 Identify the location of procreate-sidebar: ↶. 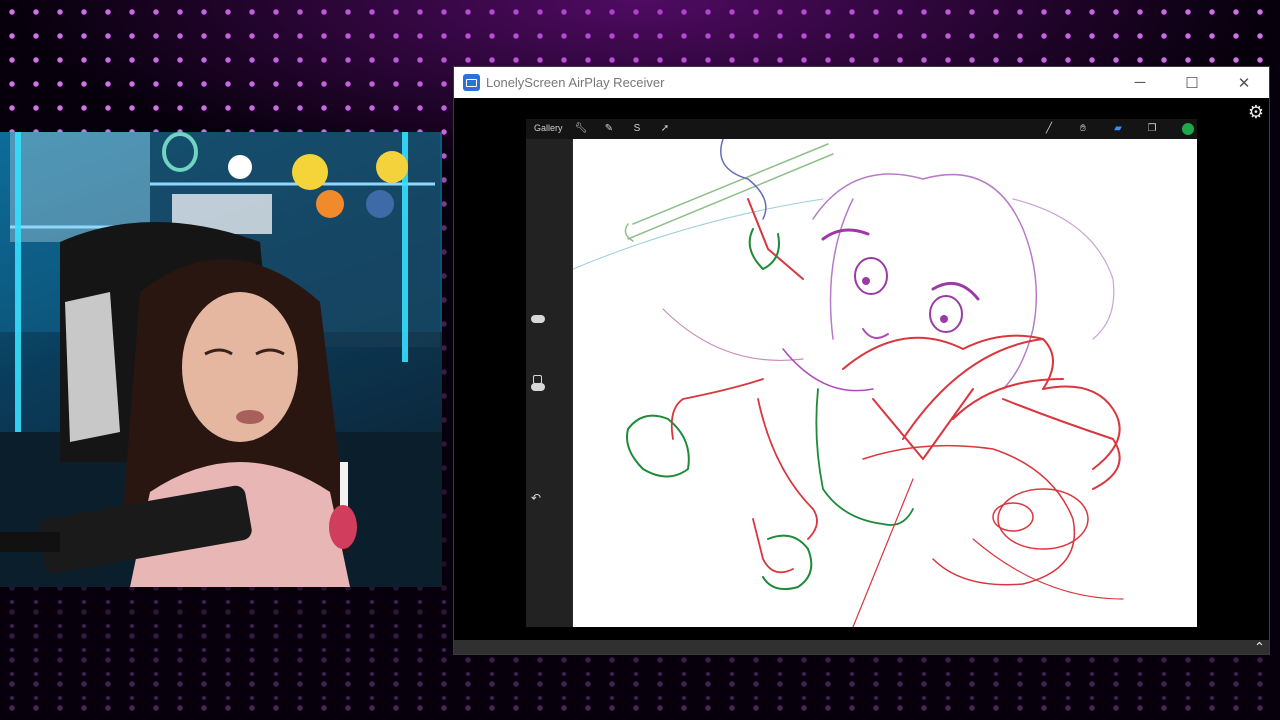
(549, 383).